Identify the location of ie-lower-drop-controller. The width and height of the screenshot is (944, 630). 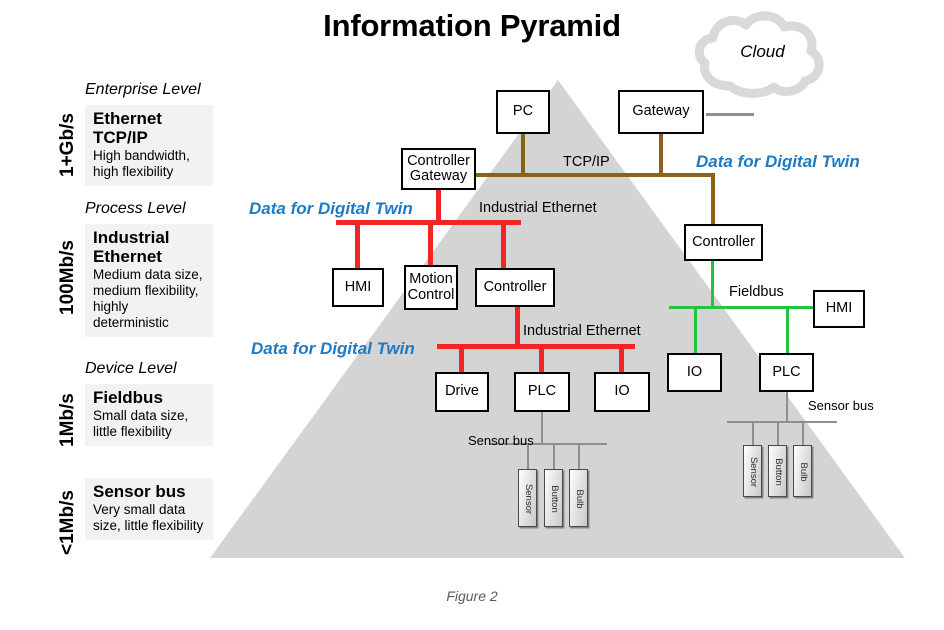
(517, 326).